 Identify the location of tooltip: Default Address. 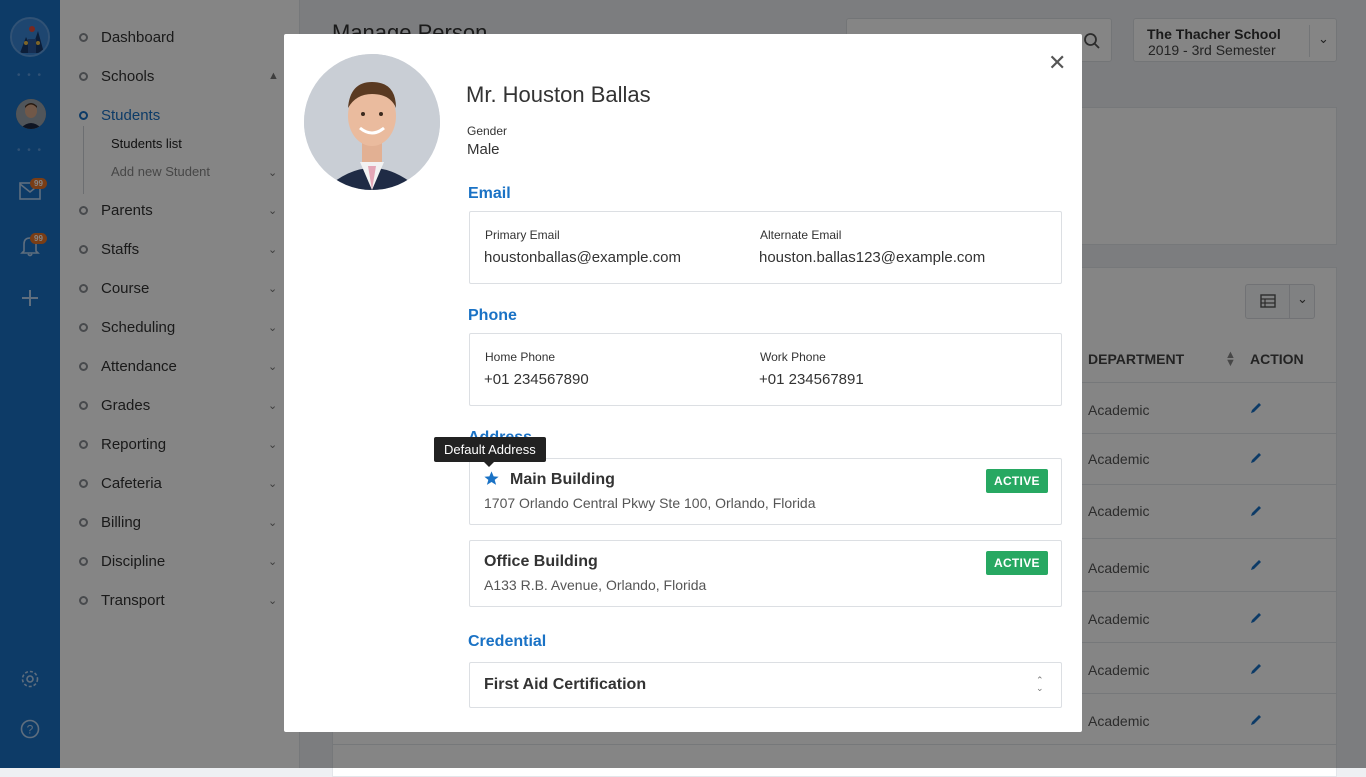
(490, 452).